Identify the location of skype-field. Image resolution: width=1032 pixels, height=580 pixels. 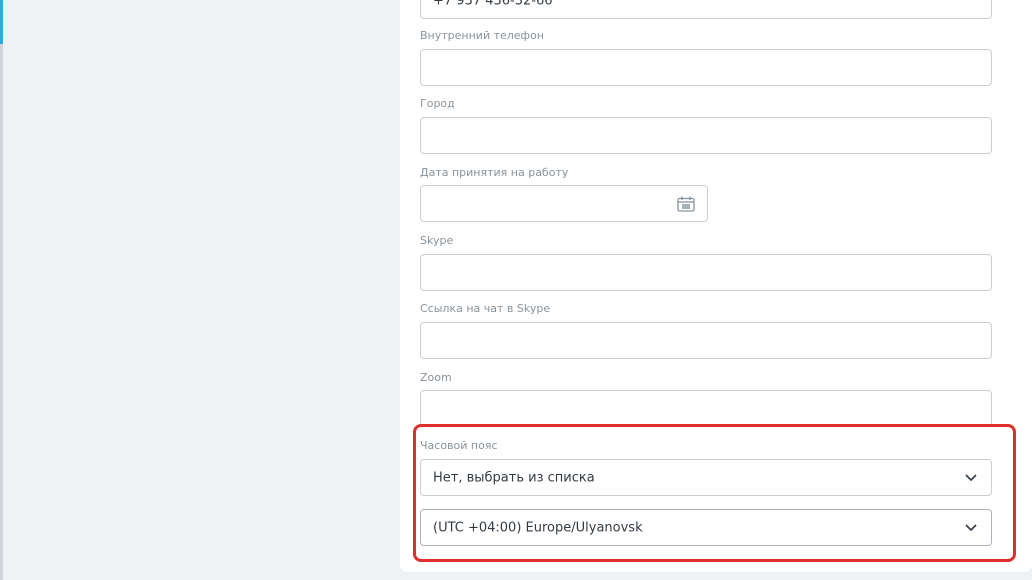
(706, 272).